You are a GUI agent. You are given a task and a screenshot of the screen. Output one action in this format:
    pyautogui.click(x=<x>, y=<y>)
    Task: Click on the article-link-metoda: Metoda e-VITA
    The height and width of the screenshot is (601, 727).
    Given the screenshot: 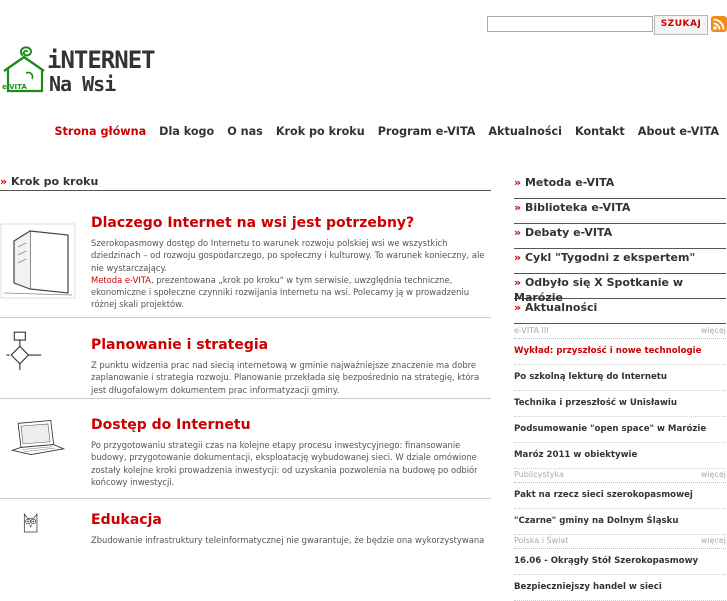 What is the action you would take?
    pyautogui.click(x=121, y=280)
    